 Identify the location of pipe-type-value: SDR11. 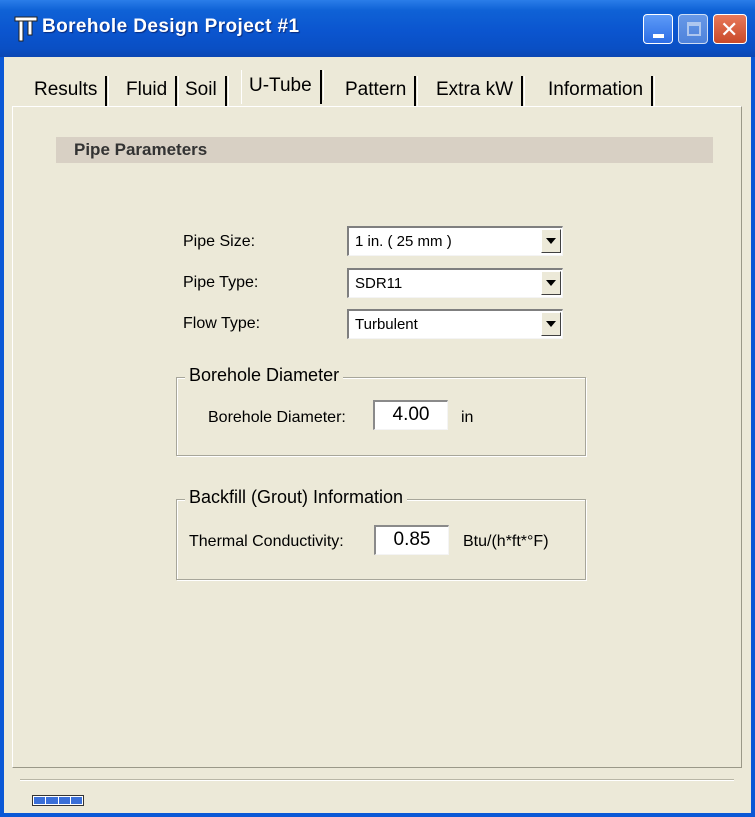
(379, 283).